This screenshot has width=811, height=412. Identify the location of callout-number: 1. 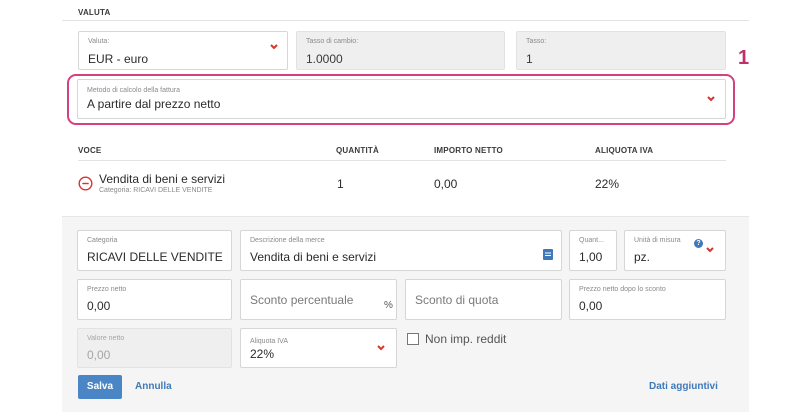
(744, 58).